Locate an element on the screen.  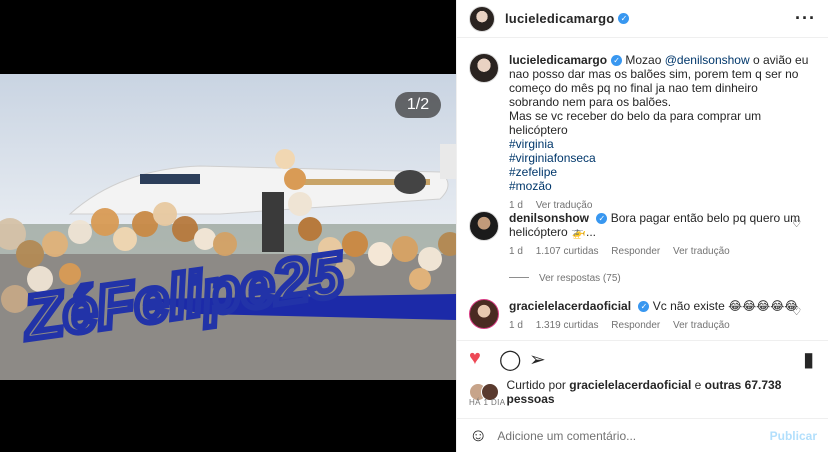
caption-translate: Ver tradução is located at coordinates (564, 205).